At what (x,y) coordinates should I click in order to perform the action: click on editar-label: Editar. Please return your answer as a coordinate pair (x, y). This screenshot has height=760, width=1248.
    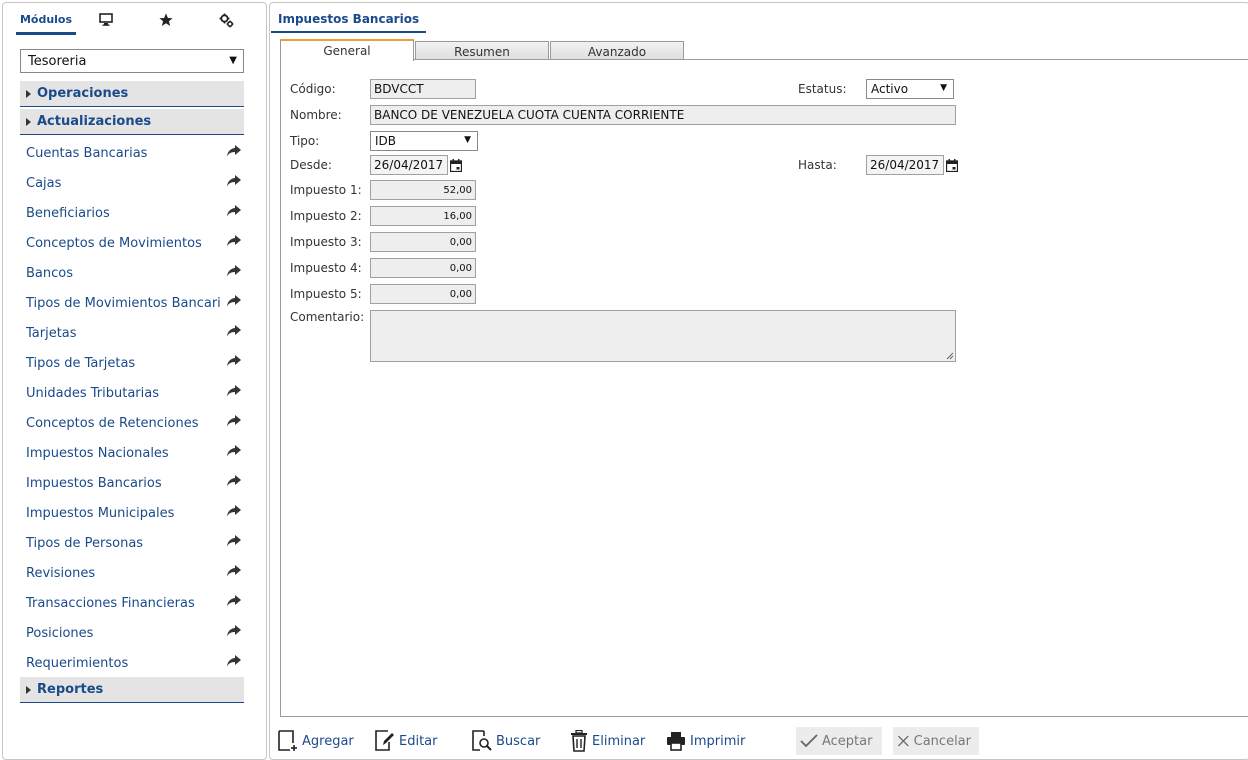
    Looking at the image, I should click on (418, 741).